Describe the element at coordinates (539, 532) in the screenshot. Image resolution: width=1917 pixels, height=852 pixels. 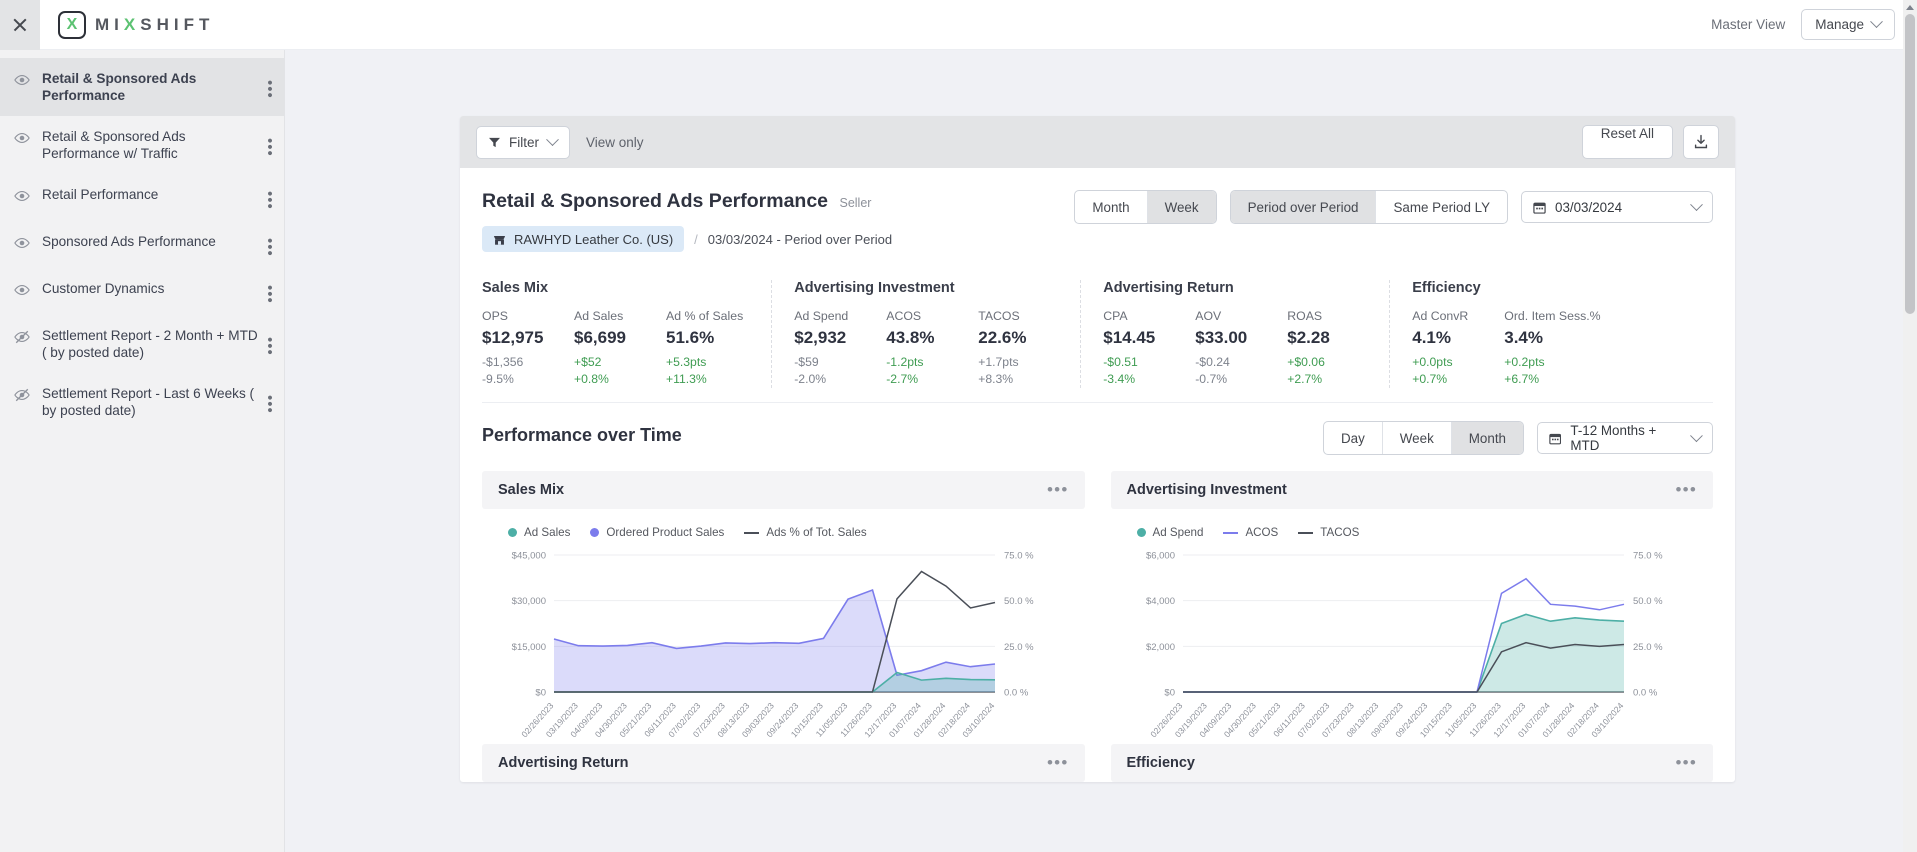
I see `legend-item-0: Ad Sales` at that location.